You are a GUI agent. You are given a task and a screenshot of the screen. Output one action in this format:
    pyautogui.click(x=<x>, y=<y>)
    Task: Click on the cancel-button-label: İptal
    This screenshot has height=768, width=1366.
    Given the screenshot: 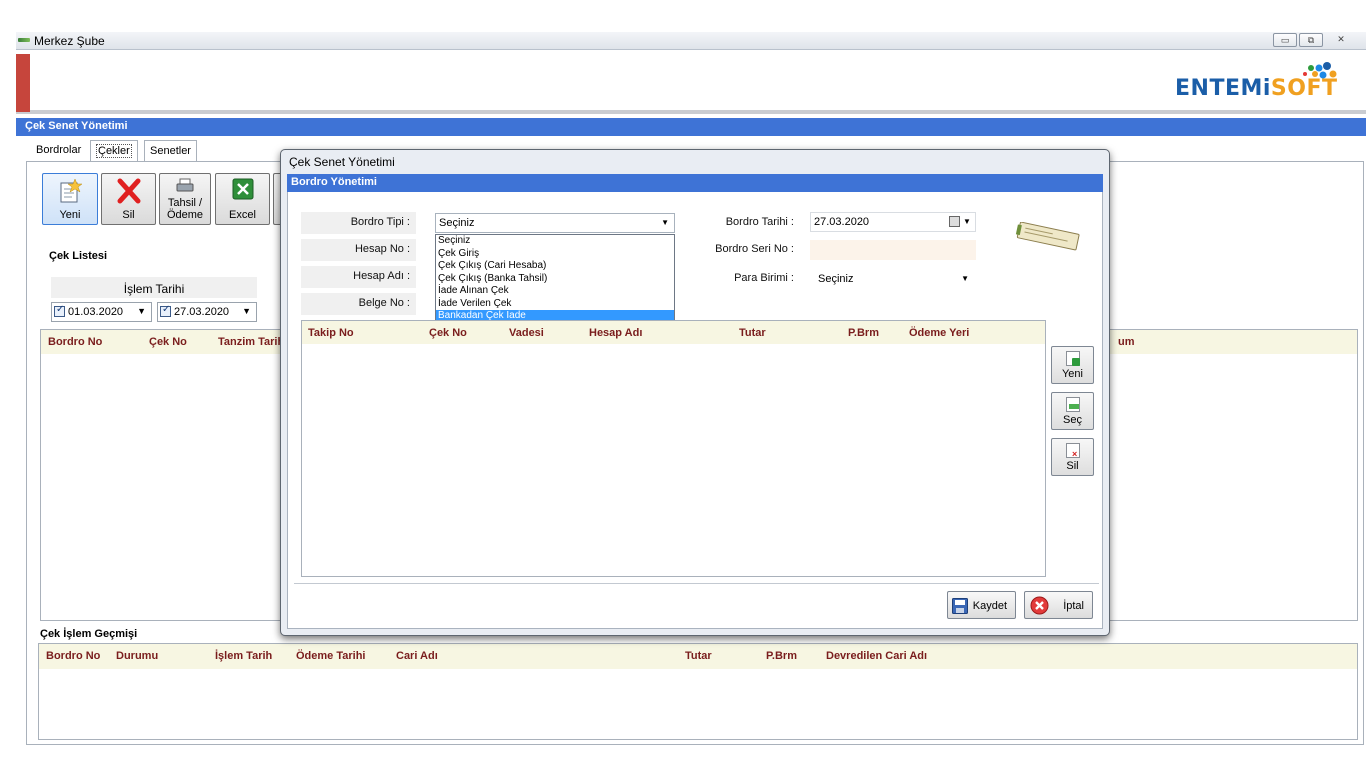 What is the action you would take?
    pyautogui.click(x=1073, y=606)
    